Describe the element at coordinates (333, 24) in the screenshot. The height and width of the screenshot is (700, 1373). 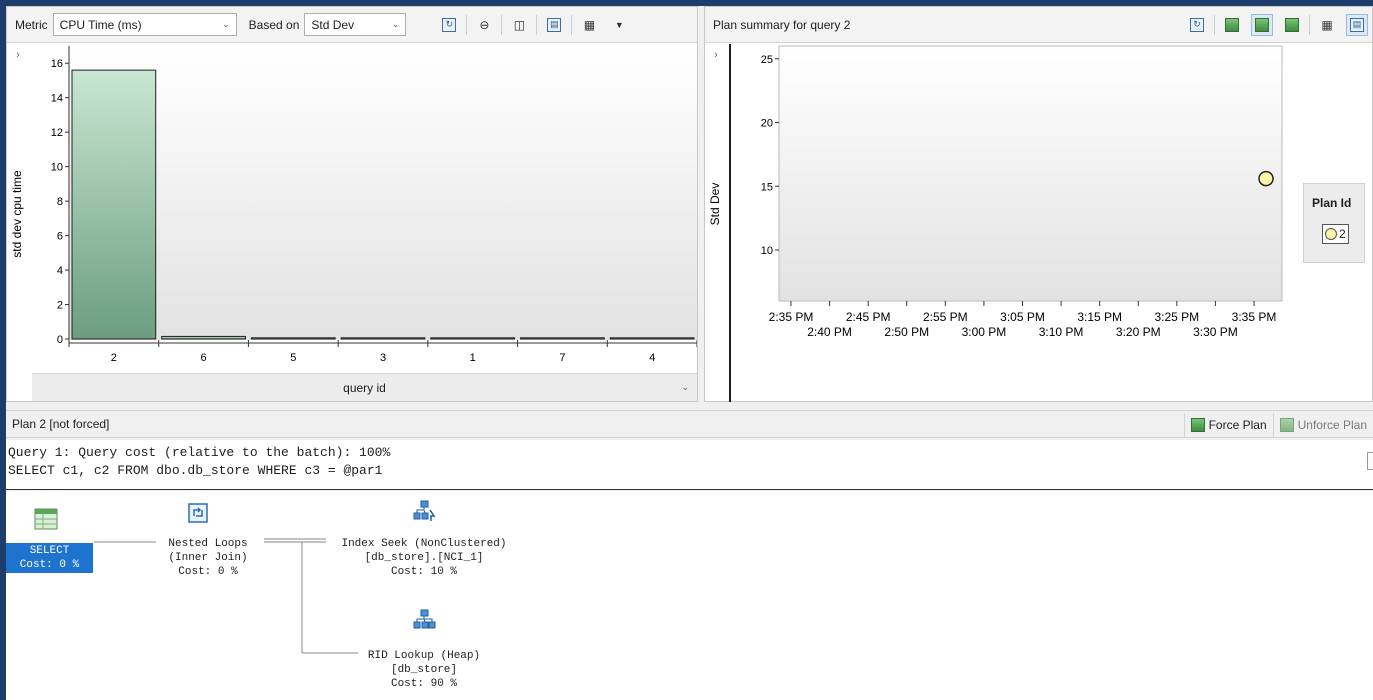
I see `based-on-value: Std Dev` at that location.